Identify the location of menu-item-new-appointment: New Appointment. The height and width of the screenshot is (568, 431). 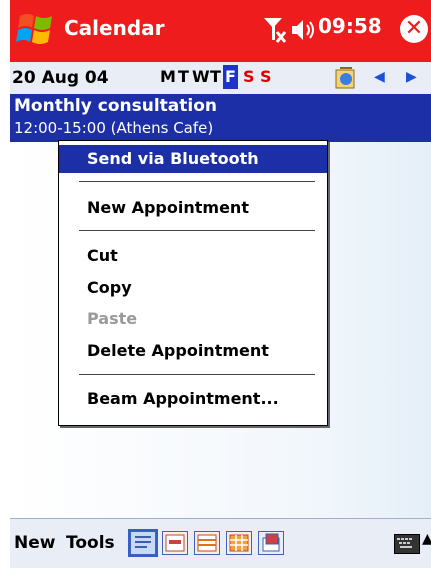
(193, 208).